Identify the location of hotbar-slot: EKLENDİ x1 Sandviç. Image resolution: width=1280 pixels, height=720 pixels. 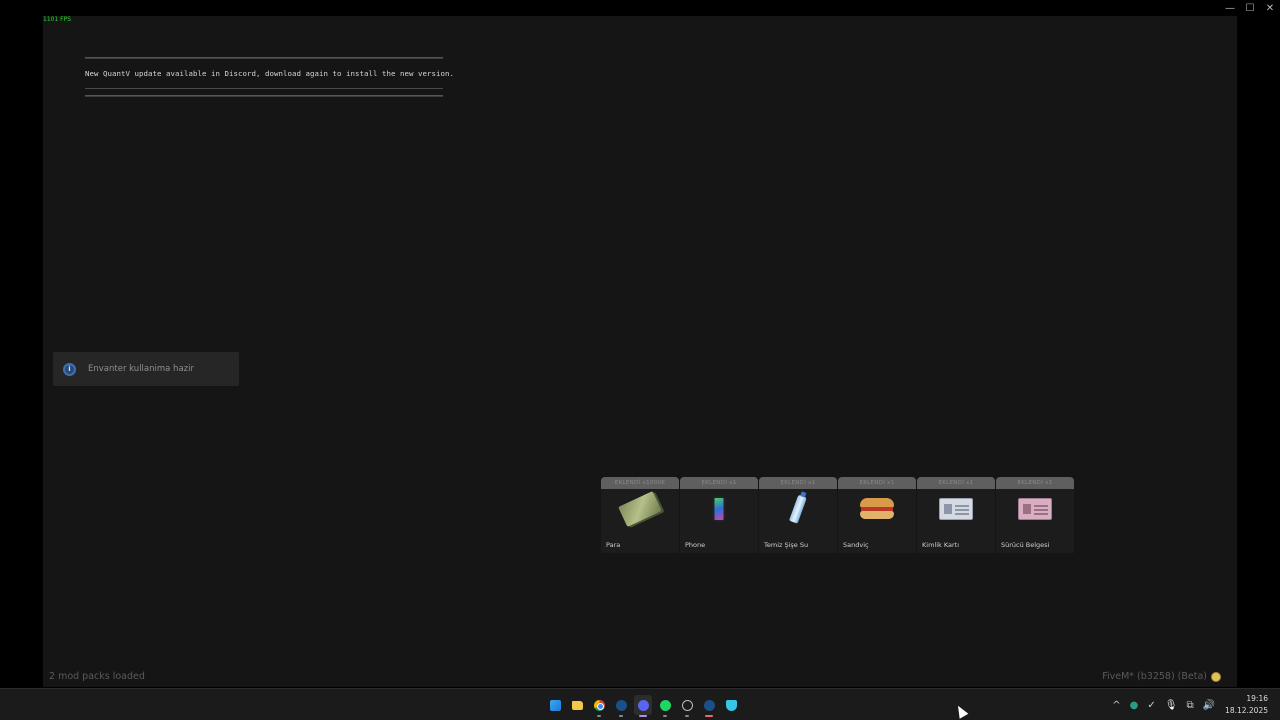
(877, 515).